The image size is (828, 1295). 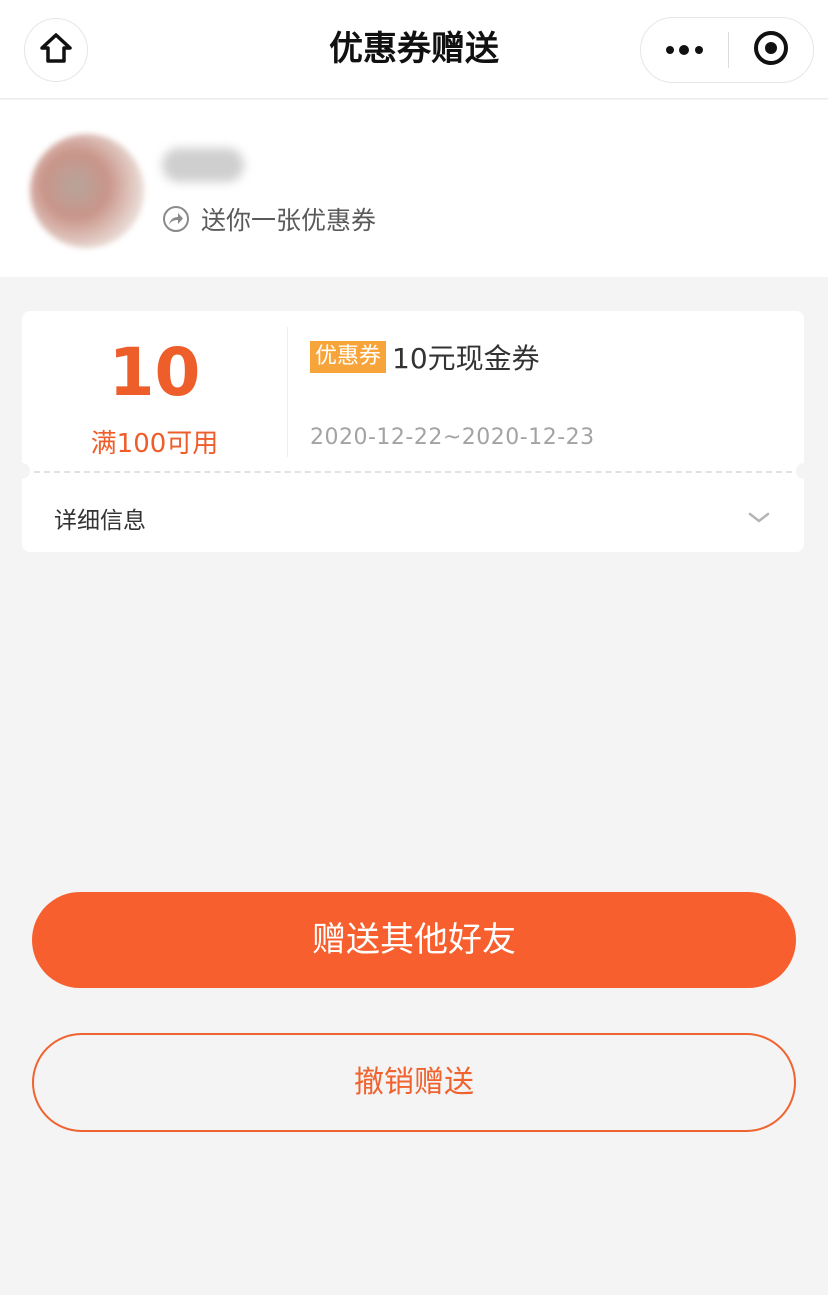 What do you see at coordinates (348, 357) in the screenshot?
I see `coupon-type-tag: 优惠券` at bounding box center [348, 357].